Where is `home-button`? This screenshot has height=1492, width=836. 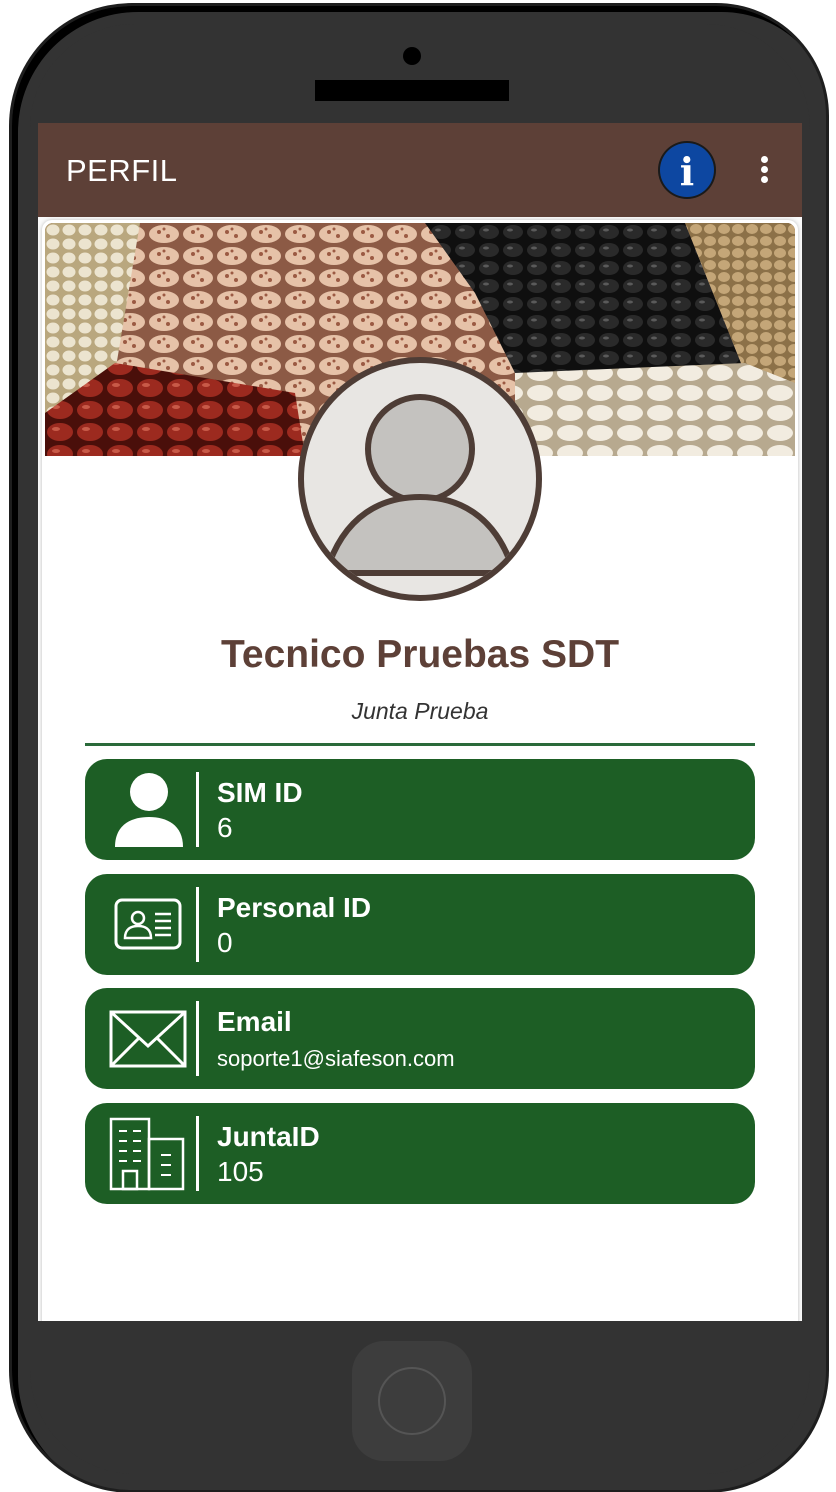
home-button is located at coordinates (412, 1401).